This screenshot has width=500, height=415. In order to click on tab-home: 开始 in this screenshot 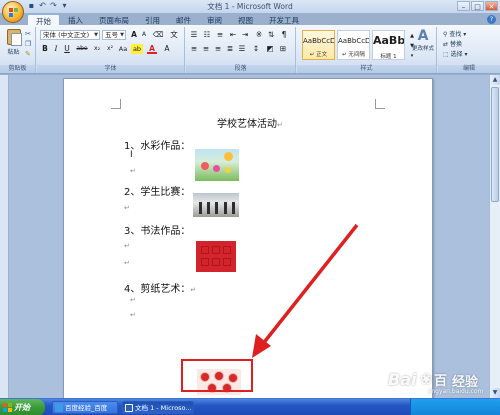, I will do `click(43, 20)`.